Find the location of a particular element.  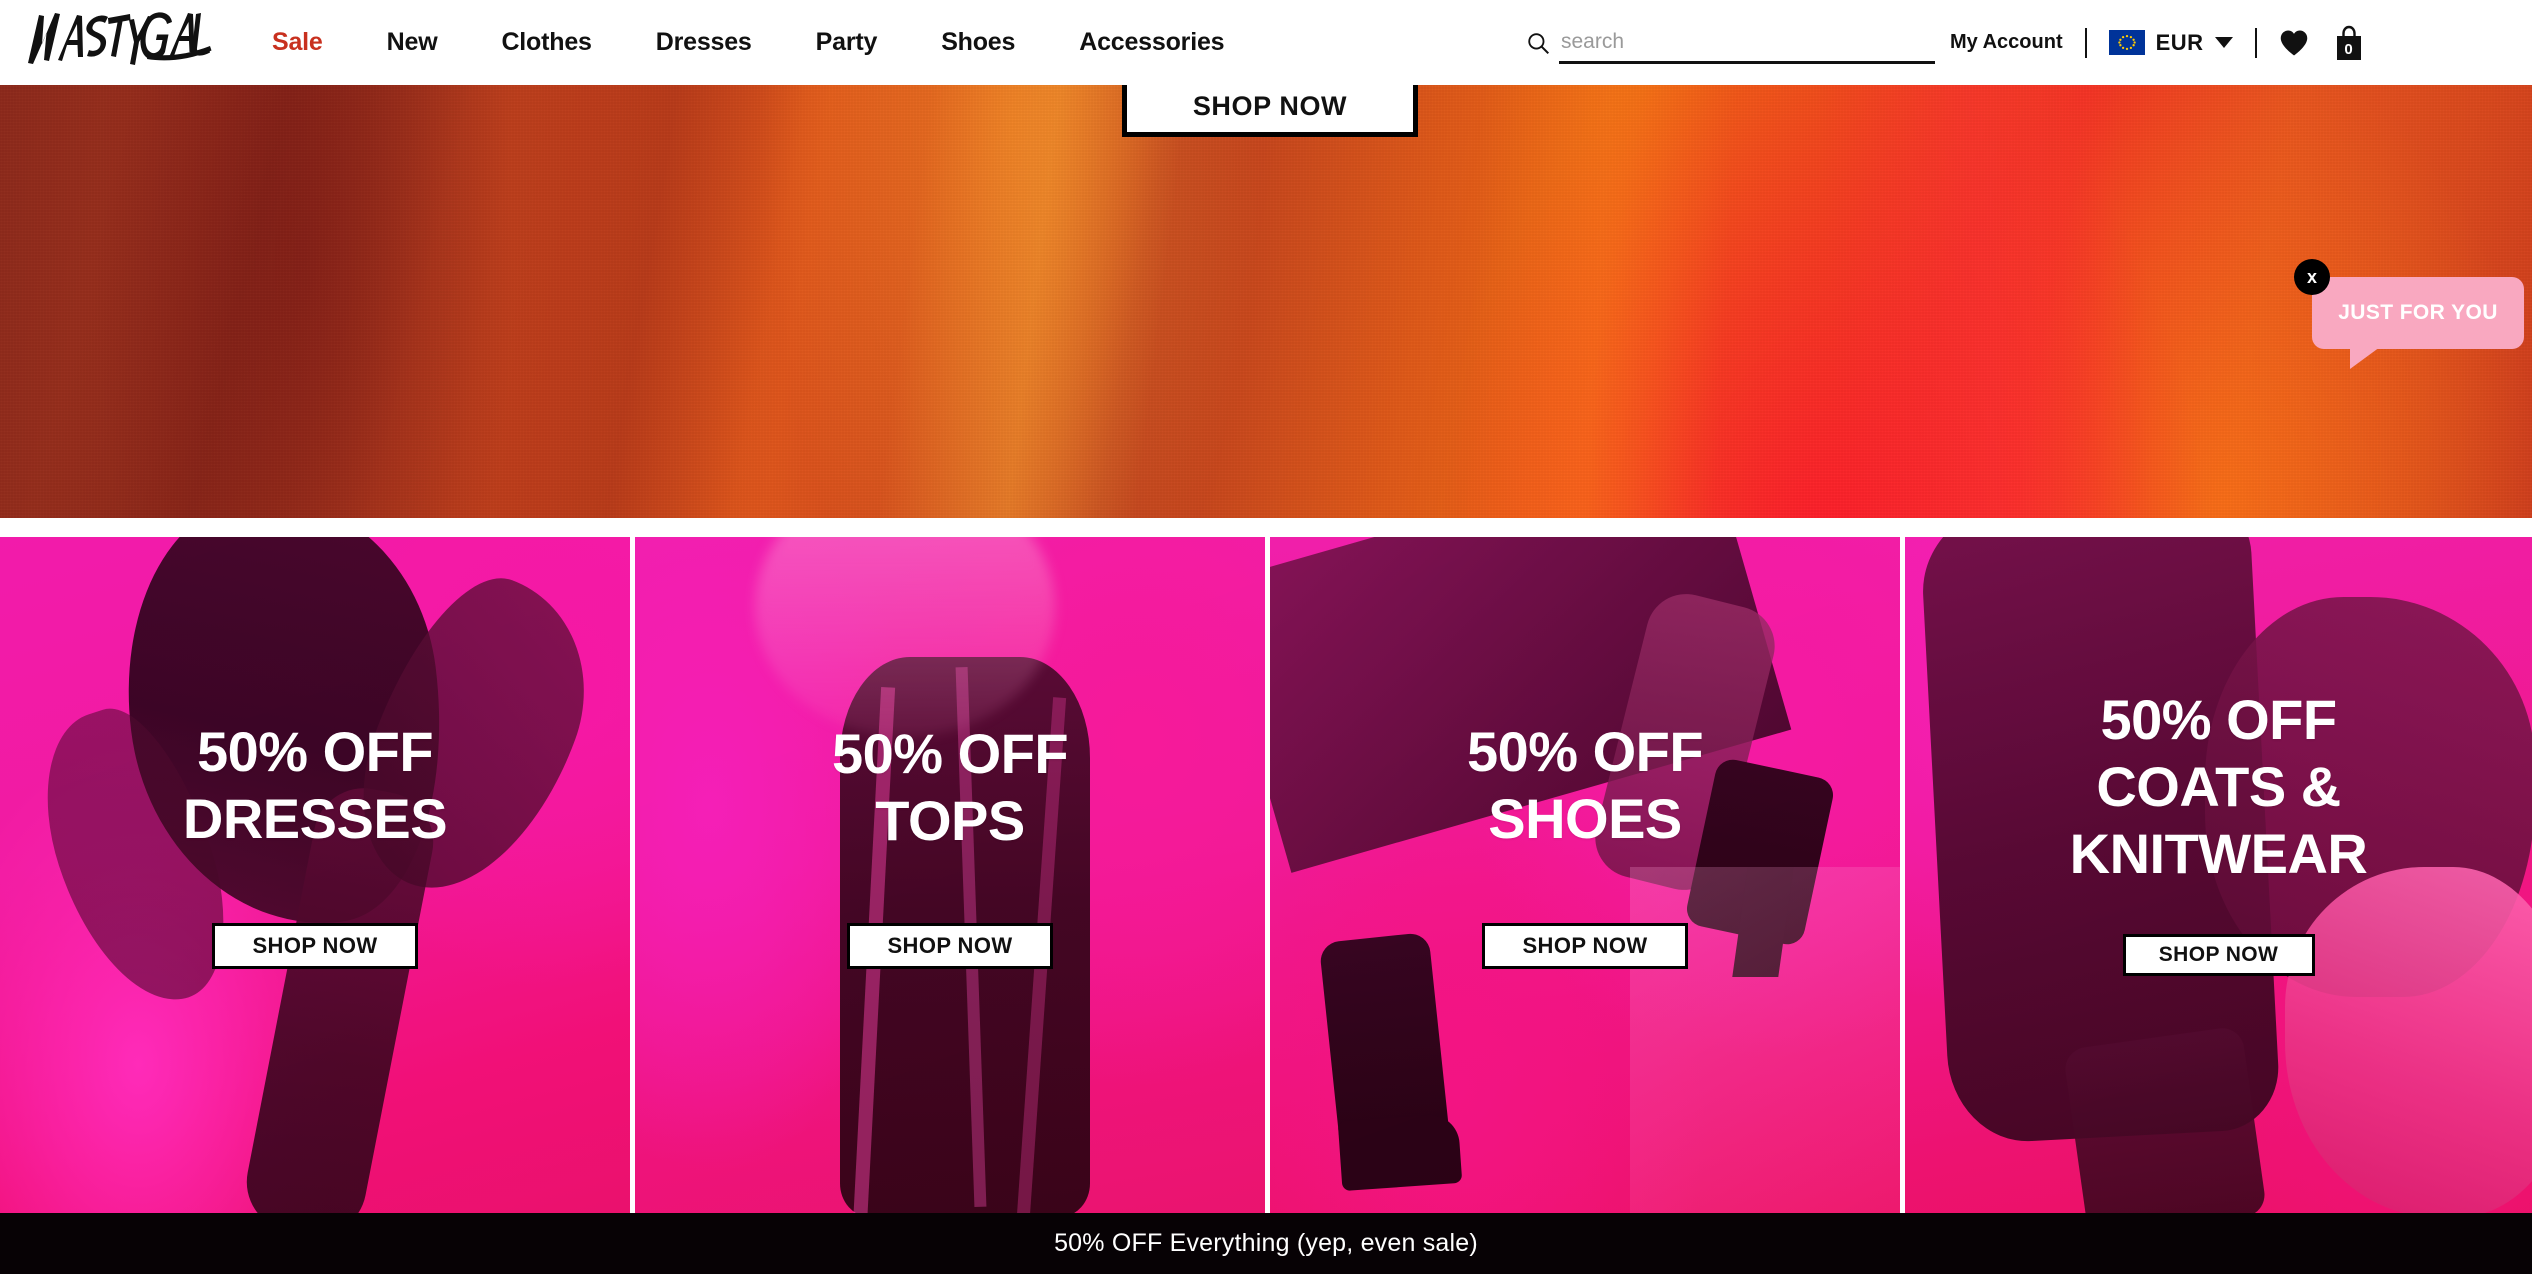

nav-item-dresses: Dresses is located at coordinates (704, 42).